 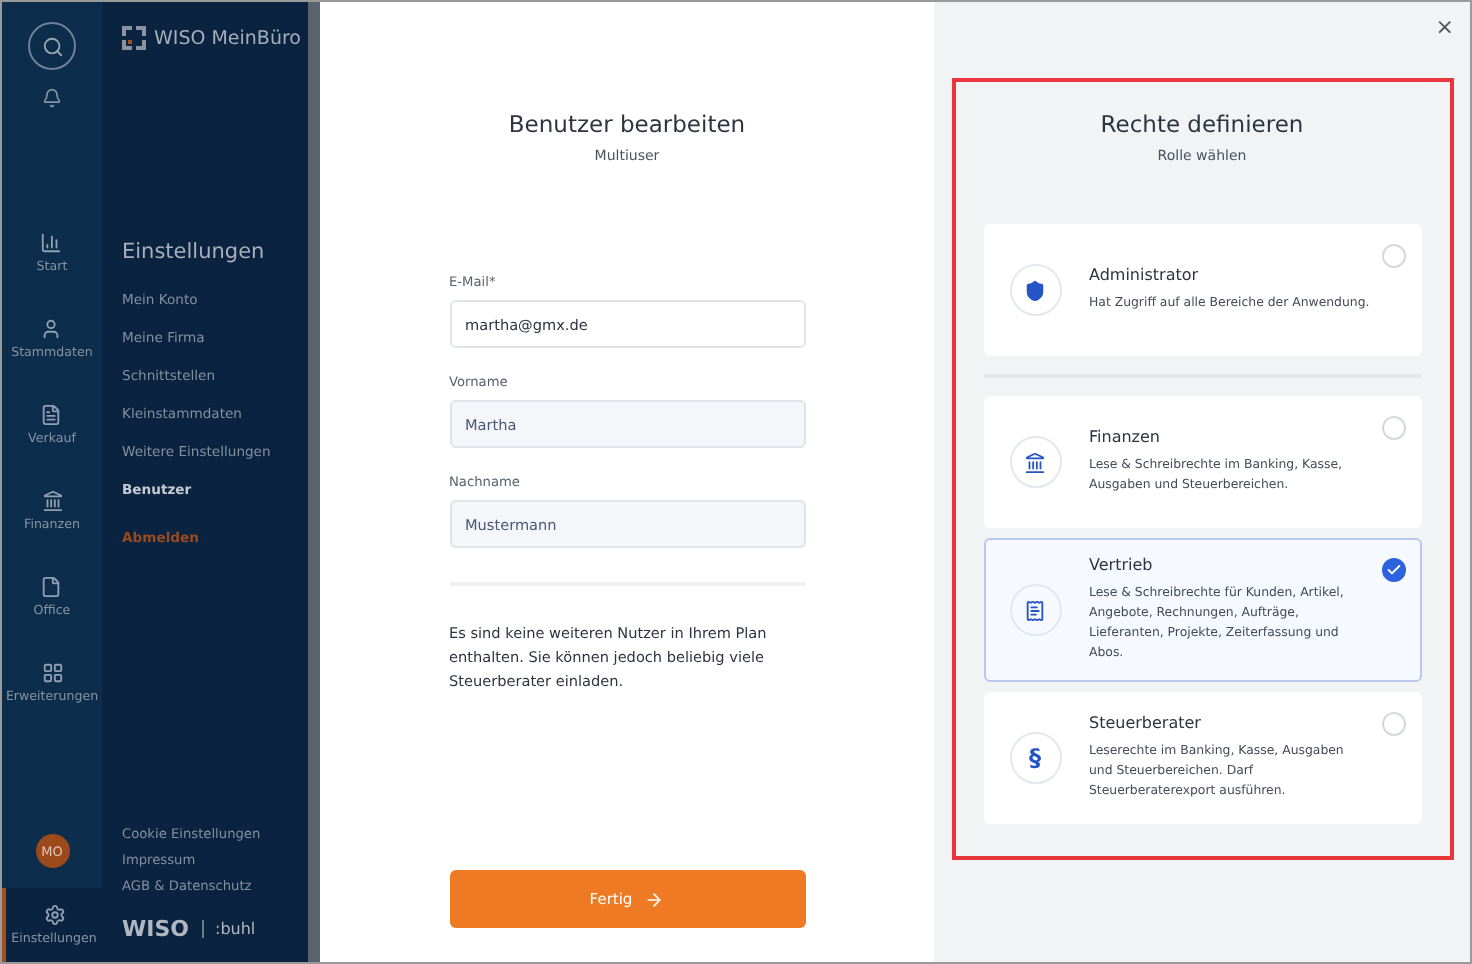 I want to click on bank-icon, so click(x=1035, y=462).